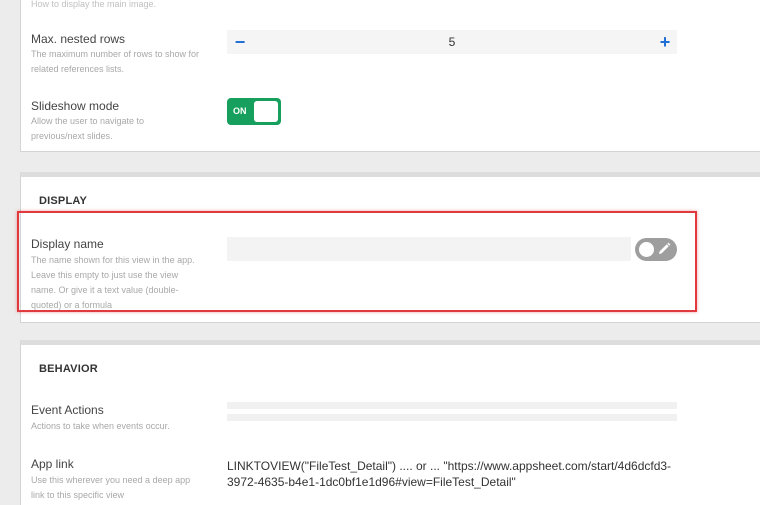 The height and width of the screenshot is (505, 760). What do you see at coordinates (75, 106) in the screenshot?
I see `slideshow-mode-label: Slideshow mode` at bounding box center [75, 106].